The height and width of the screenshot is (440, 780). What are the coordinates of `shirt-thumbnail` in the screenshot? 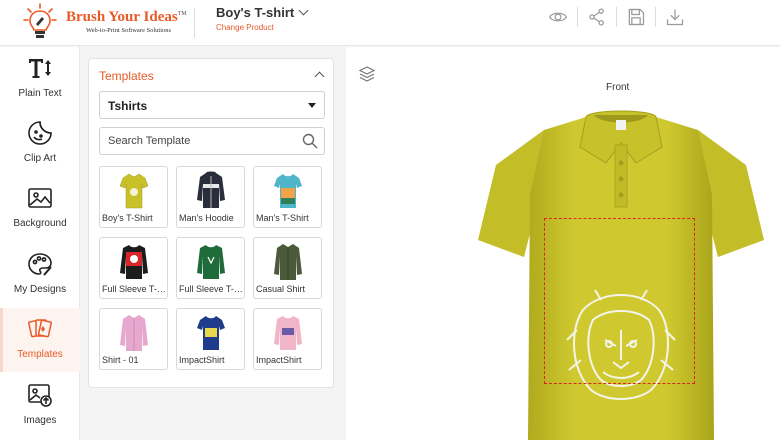 It's located at (134, 333).